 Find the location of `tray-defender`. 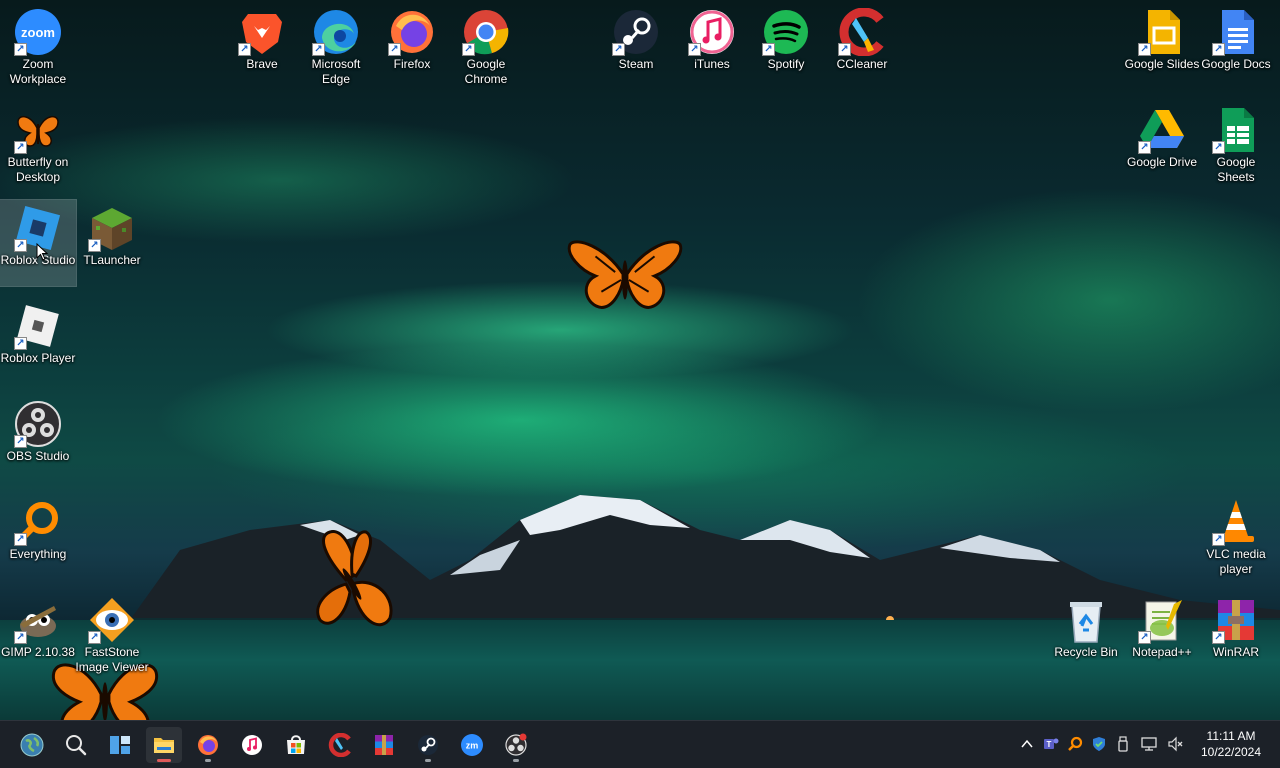

tray-defender is located at coordinates (1099, 744).